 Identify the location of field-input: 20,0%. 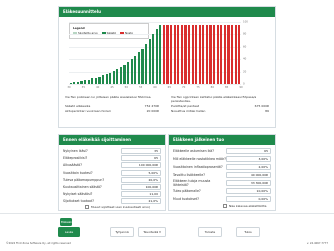
(141, 179).